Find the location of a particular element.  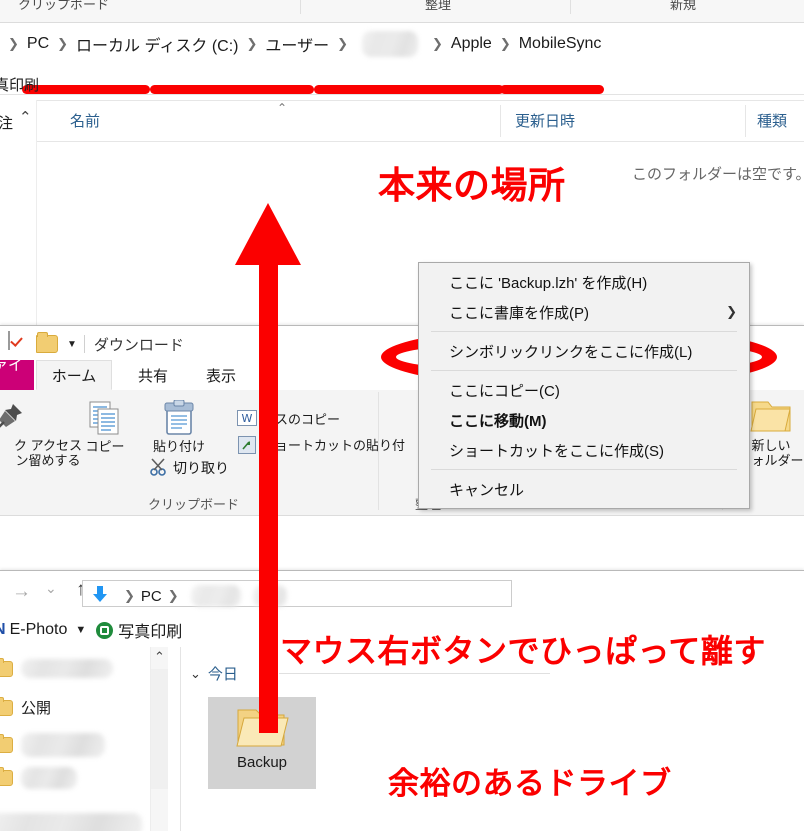

properties-icon is located at coordinates (19, 343).